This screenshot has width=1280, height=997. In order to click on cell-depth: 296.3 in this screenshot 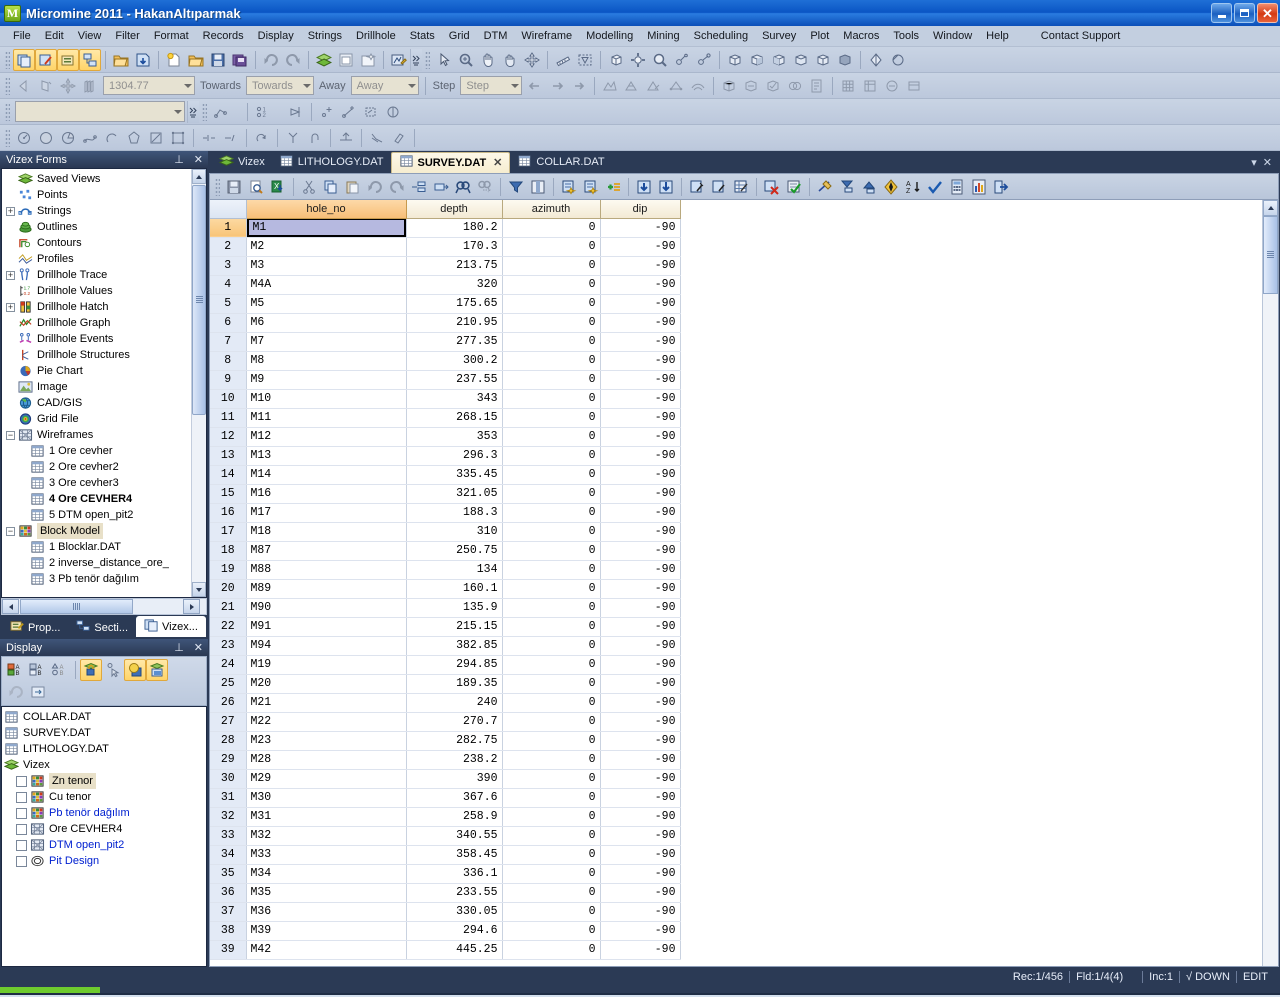, I will do `click(454, 456)`.